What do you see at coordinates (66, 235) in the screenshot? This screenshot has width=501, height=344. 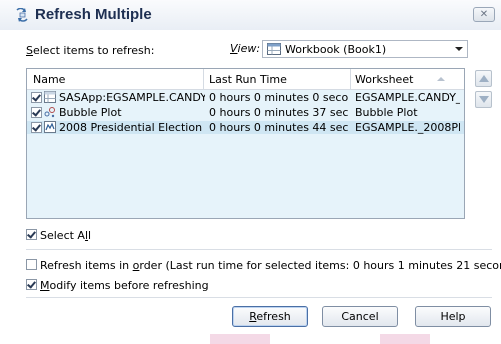 I see `select-all-label: Select All` at bounding box center [66, 235].